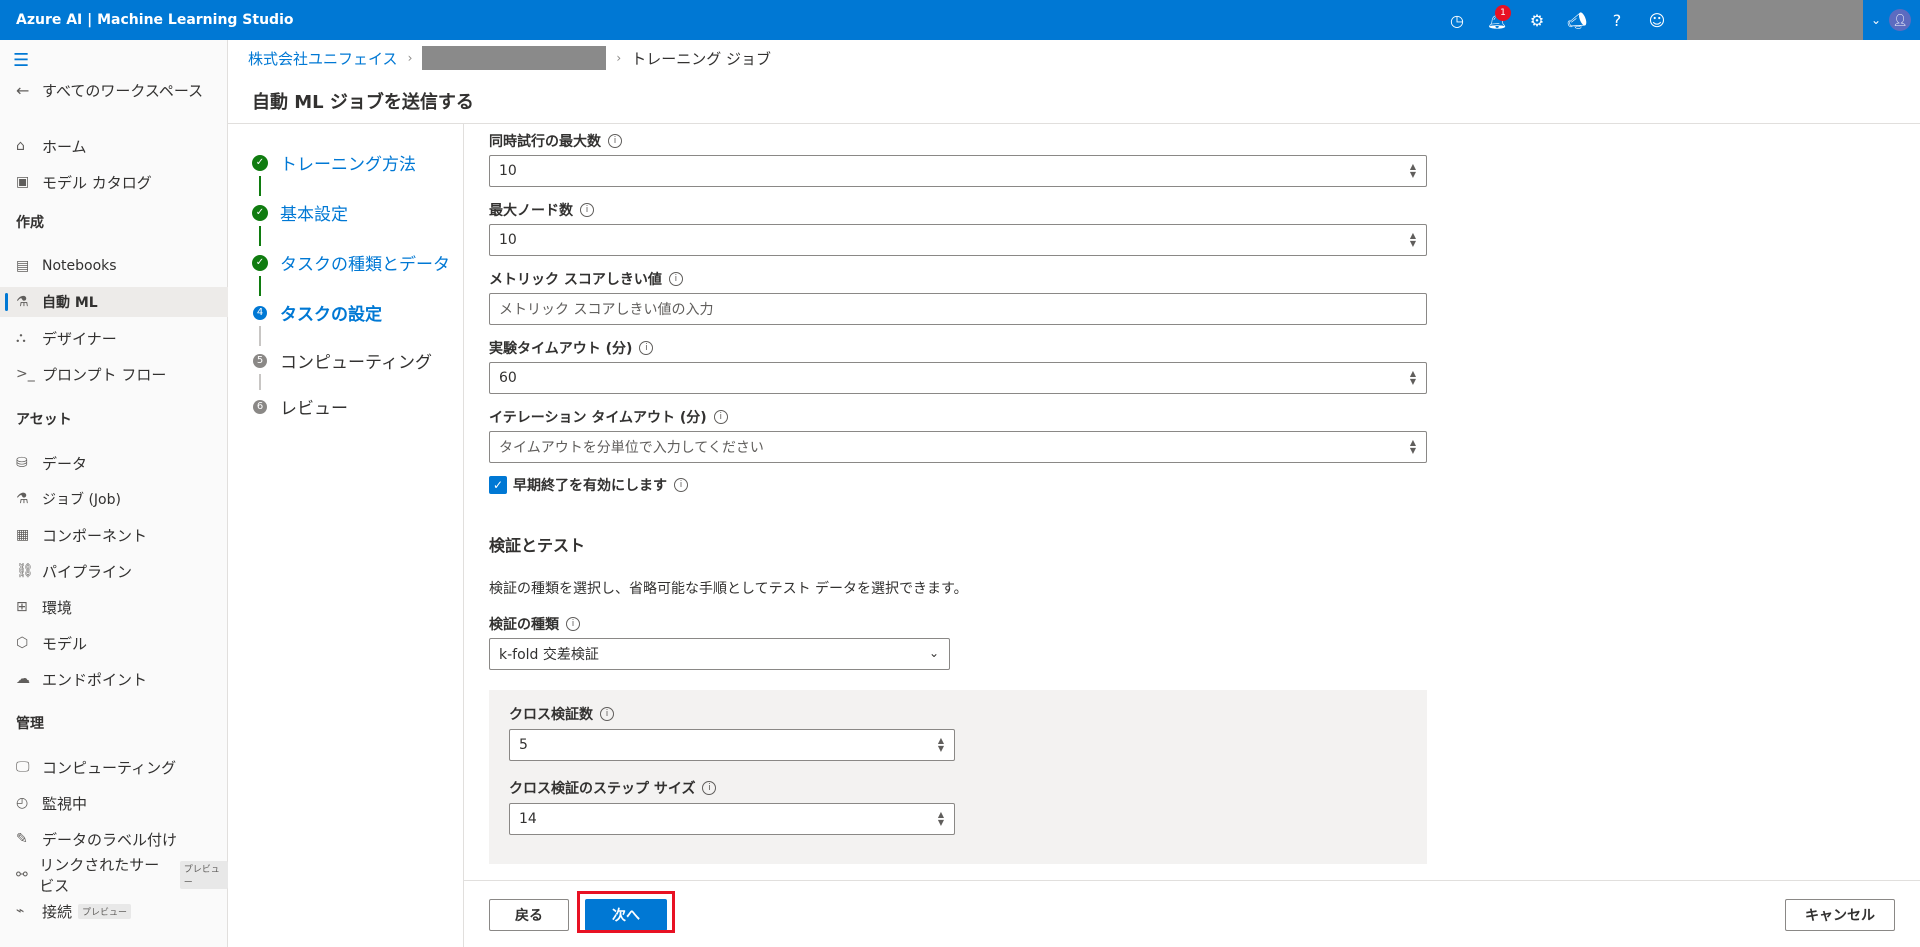 The width and height of the screenshot is (1920, 947). I want to click on input-value: 10, so click(508, 171).